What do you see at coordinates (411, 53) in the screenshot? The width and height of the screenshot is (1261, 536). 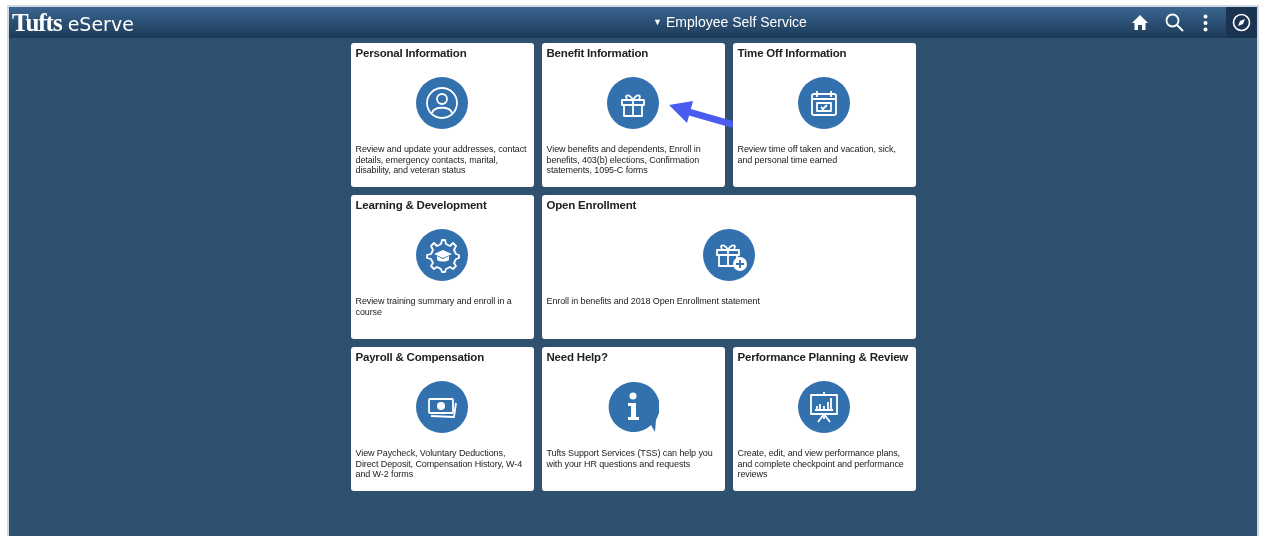 I see `tile-title: Personal Information` at bounding box center [411, 53].